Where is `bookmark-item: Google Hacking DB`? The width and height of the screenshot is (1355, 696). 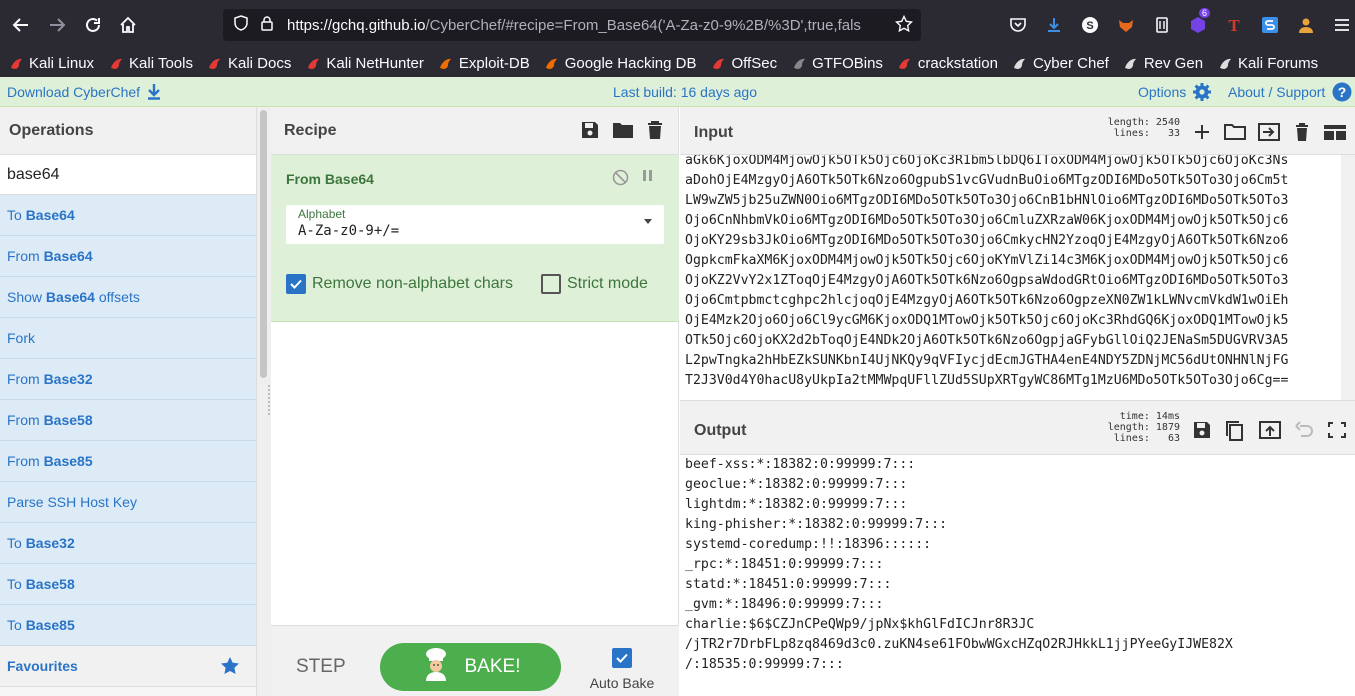 bookmark-item: Google Hacking DB is located at coordinates (620, 63).